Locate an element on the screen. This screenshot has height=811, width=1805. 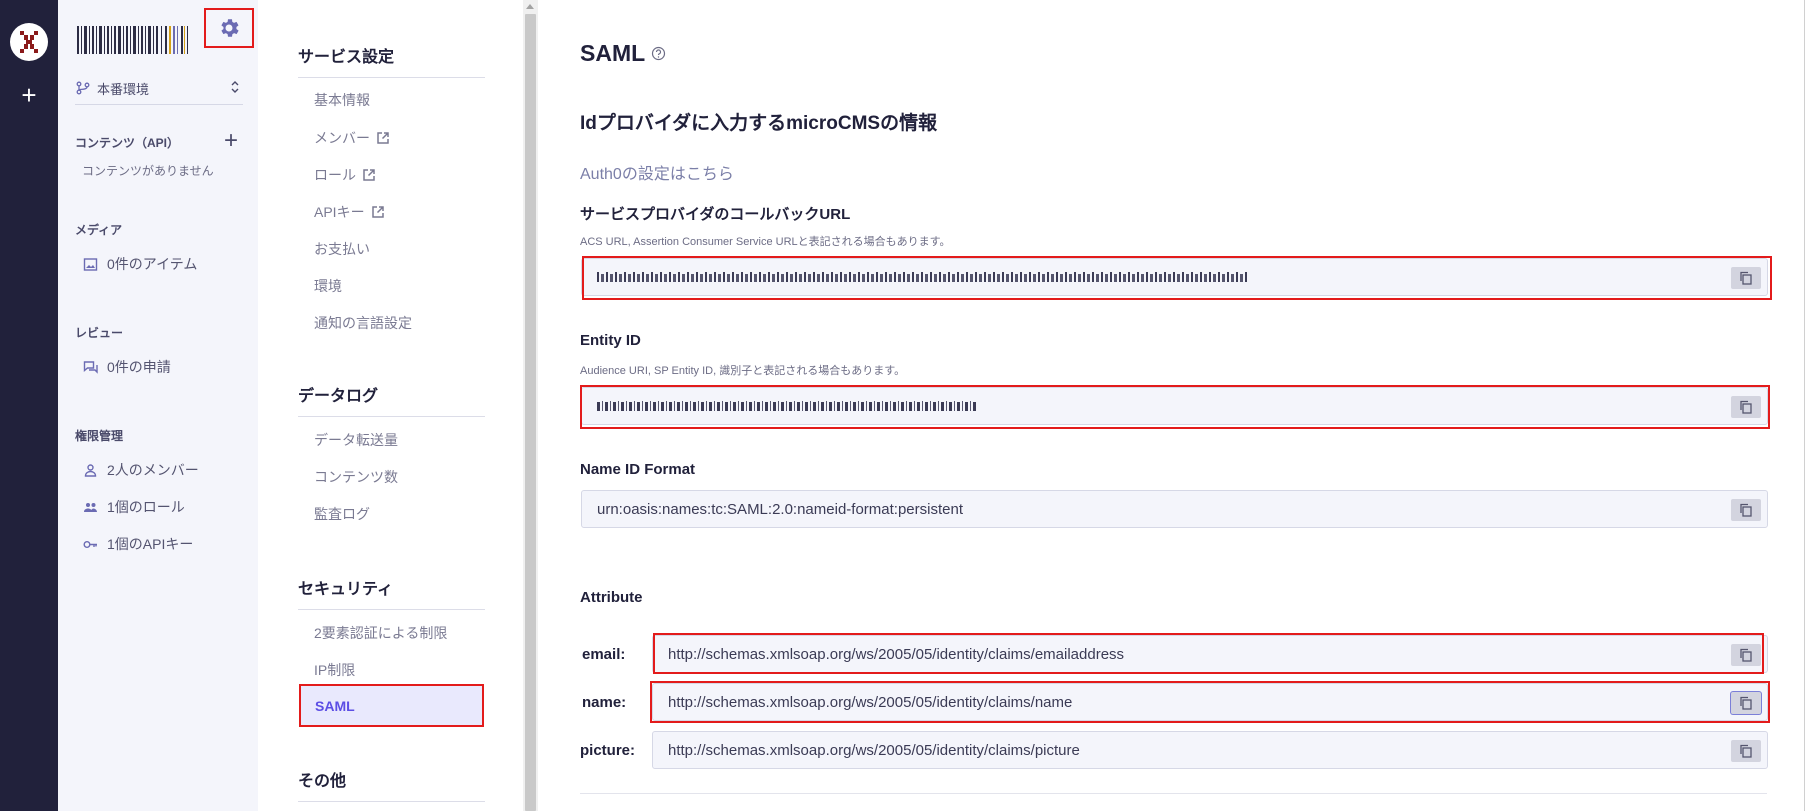
callback-url-field is located at coordinates (1174, 277).